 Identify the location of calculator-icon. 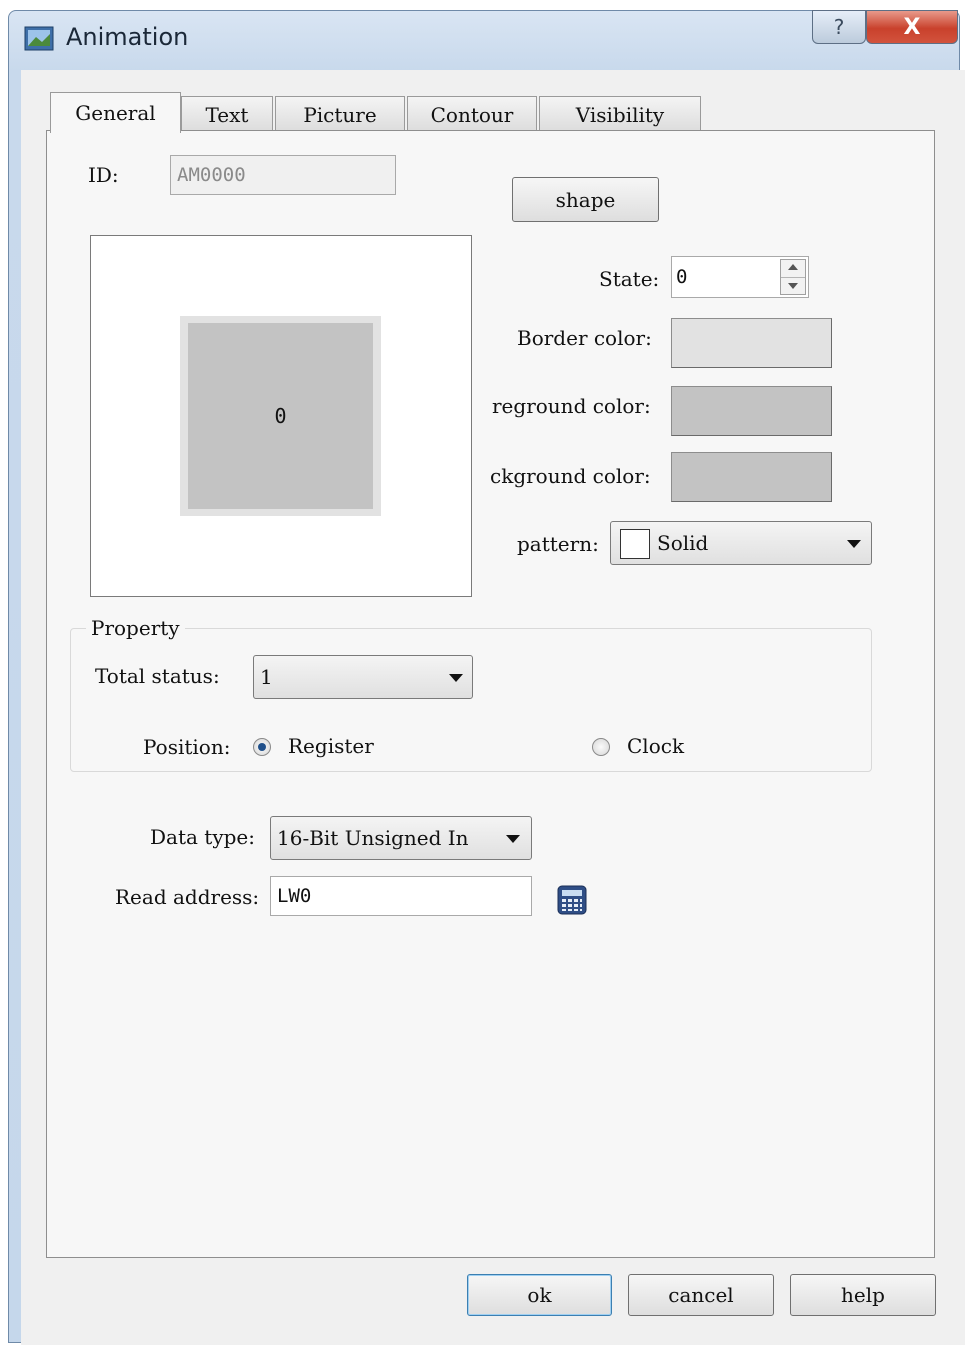
(572, 900).